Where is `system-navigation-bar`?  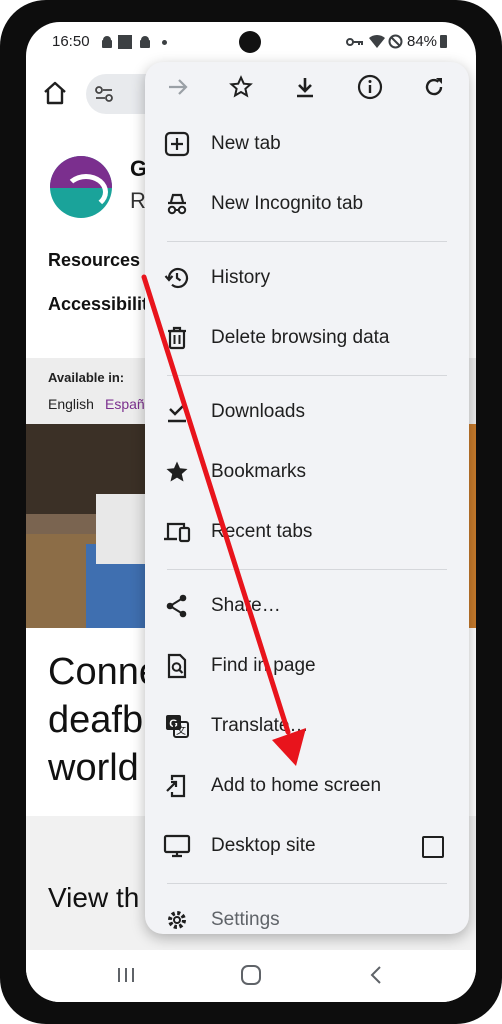
system-navigation-bar is located at coordinates (251, 976).